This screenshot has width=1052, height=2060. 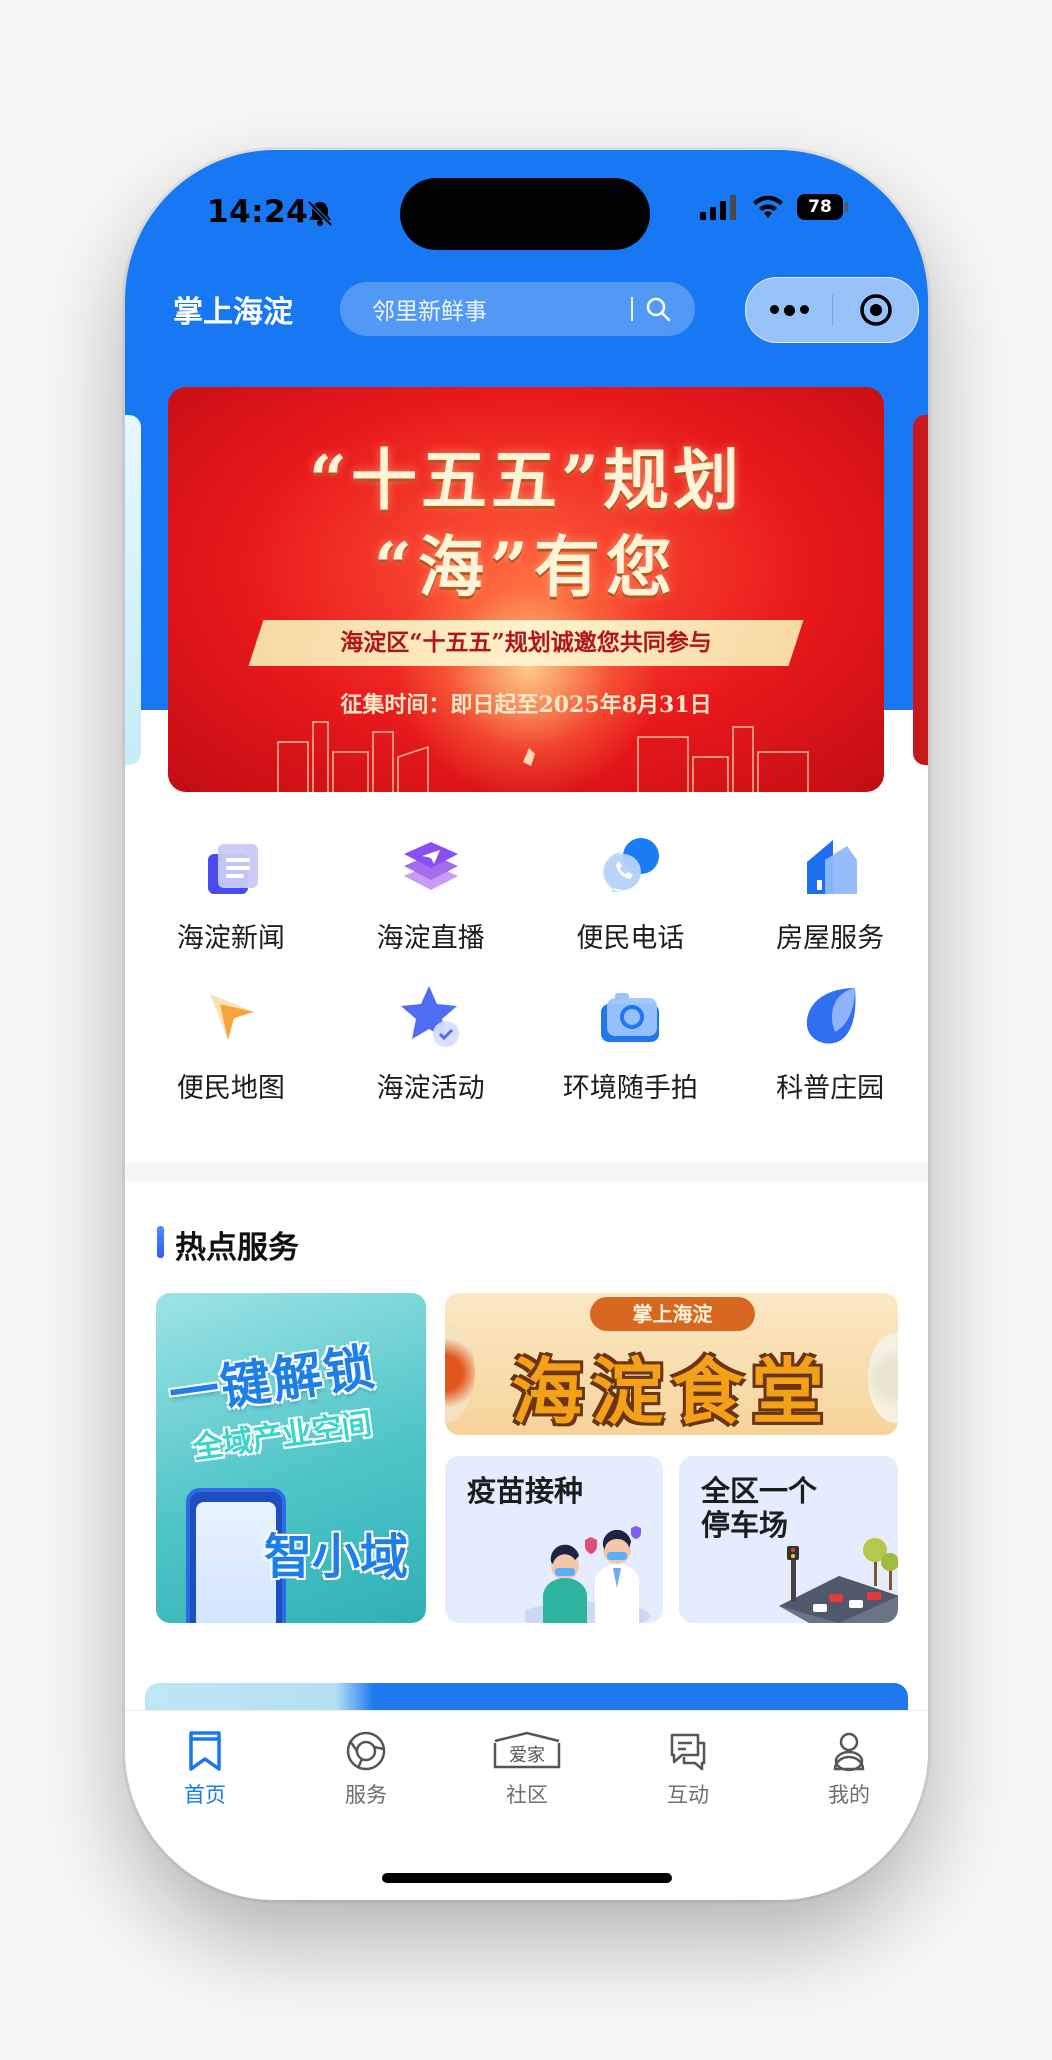 I want to click on tab-community: 爱家 社区, so click(x=527, y=1769).